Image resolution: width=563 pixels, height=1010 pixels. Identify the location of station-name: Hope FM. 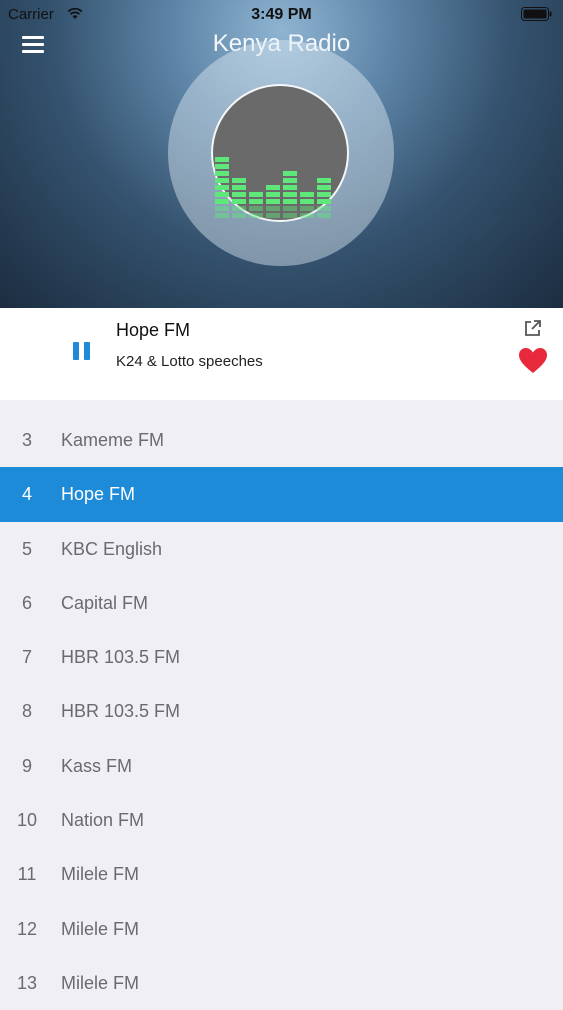
(98, 494).